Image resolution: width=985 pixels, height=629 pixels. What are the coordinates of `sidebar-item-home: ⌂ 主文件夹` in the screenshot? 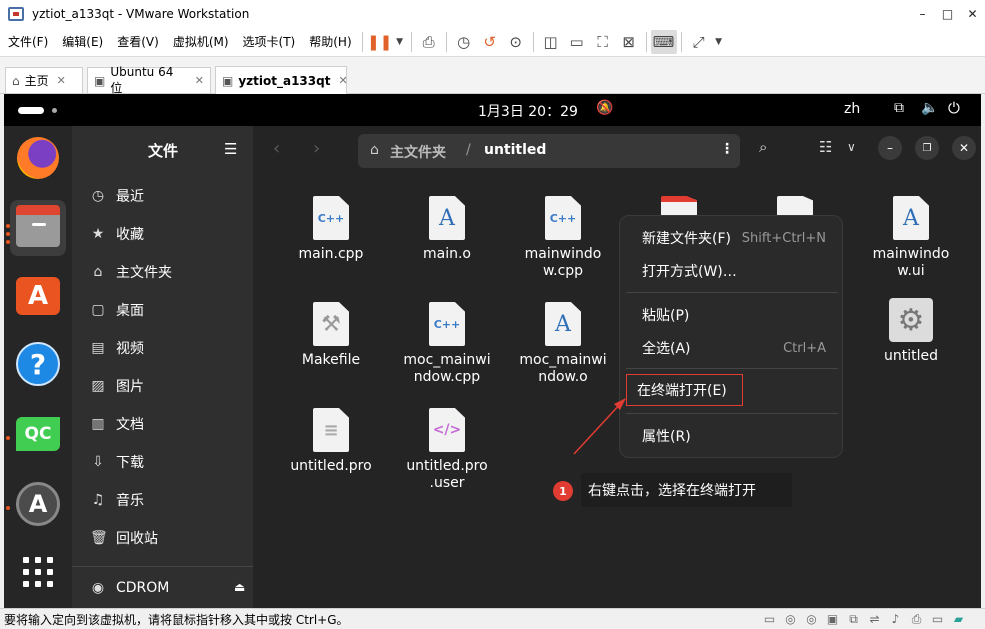 It's located at (131, 272).